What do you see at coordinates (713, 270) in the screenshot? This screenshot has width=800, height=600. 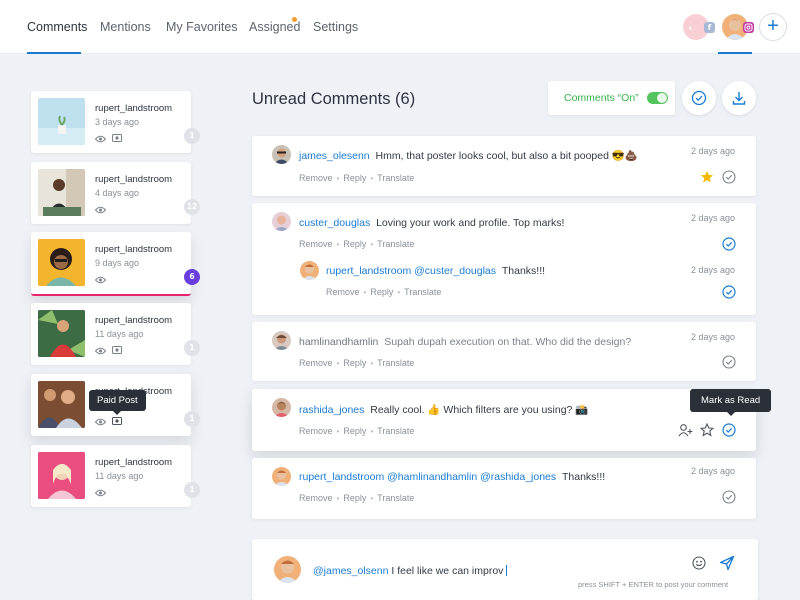 I see `reply-time: 2 days ago` at bounding box center [713, 270].